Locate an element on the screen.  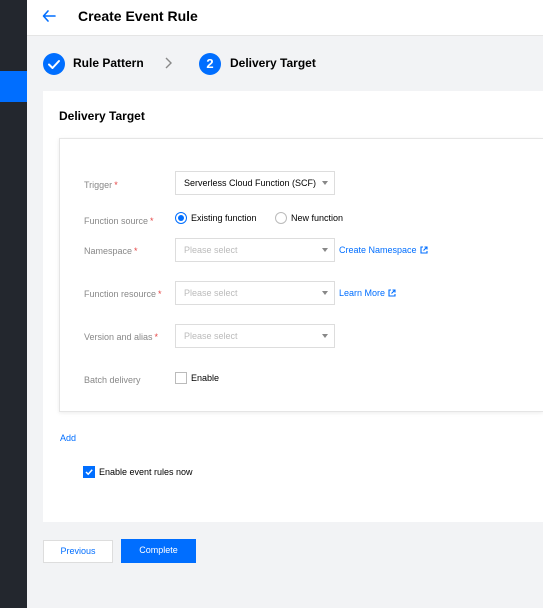
sidebar-active-item is located at coordinates (13, 86).